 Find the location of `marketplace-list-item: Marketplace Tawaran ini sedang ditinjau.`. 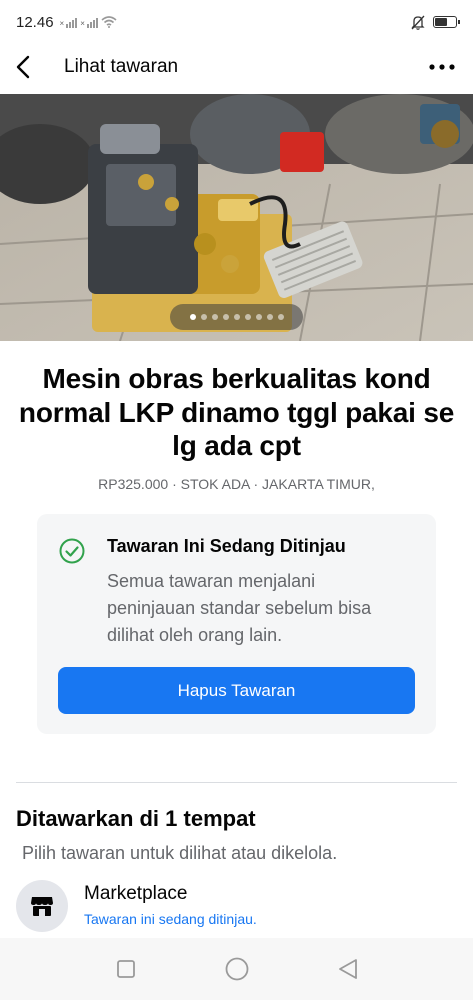

marketplace-list-item: Marketplace Tawaran ini sedang ditinjau. is located at coordinates (236, 909).